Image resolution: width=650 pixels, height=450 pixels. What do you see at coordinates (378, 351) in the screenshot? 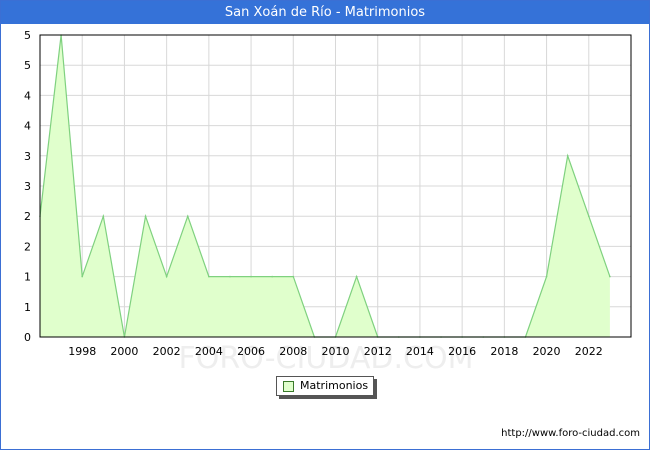
I see `x-tick-label: 2012` at bounding box center [378, 351].